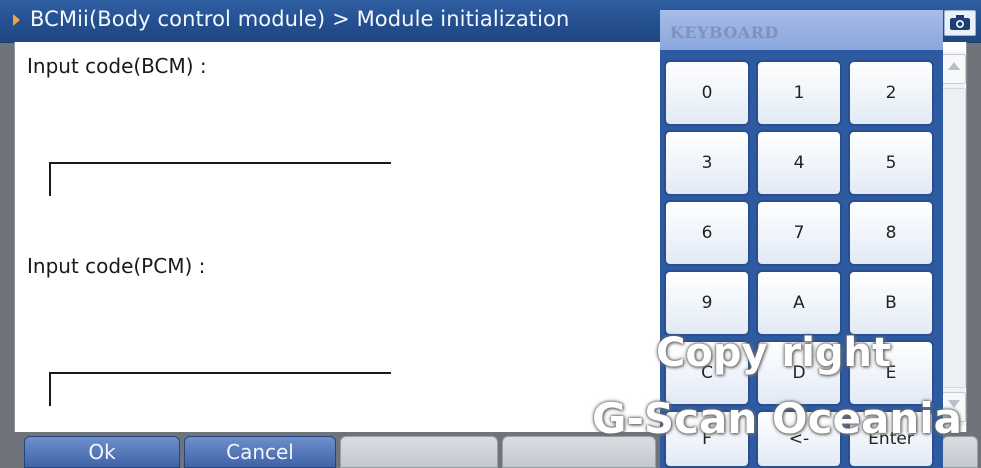 The image size is (981, 468). I want to click on keyboard-title: KEYBOARD, so click(724, 32).